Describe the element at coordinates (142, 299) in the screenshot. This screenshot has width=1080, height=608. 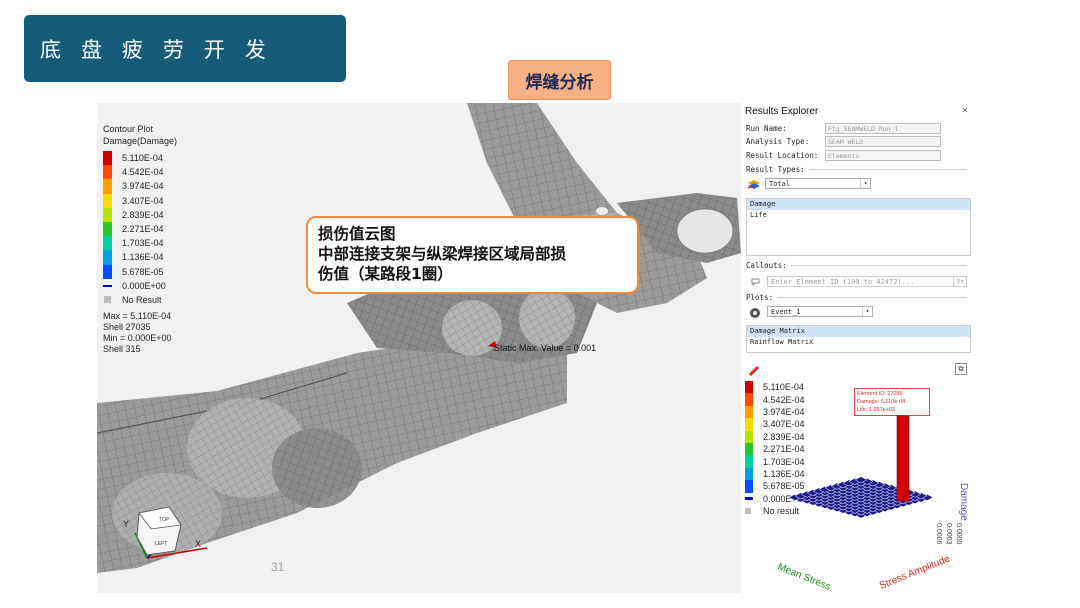
I see `legend-no-result: No Result` at that location.